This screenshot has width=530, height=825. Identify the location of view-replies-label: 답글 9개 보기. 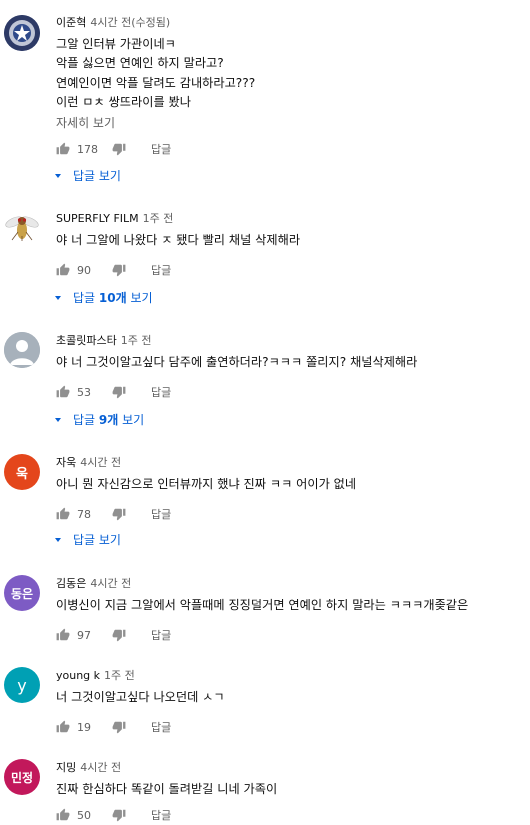
(108, 419).